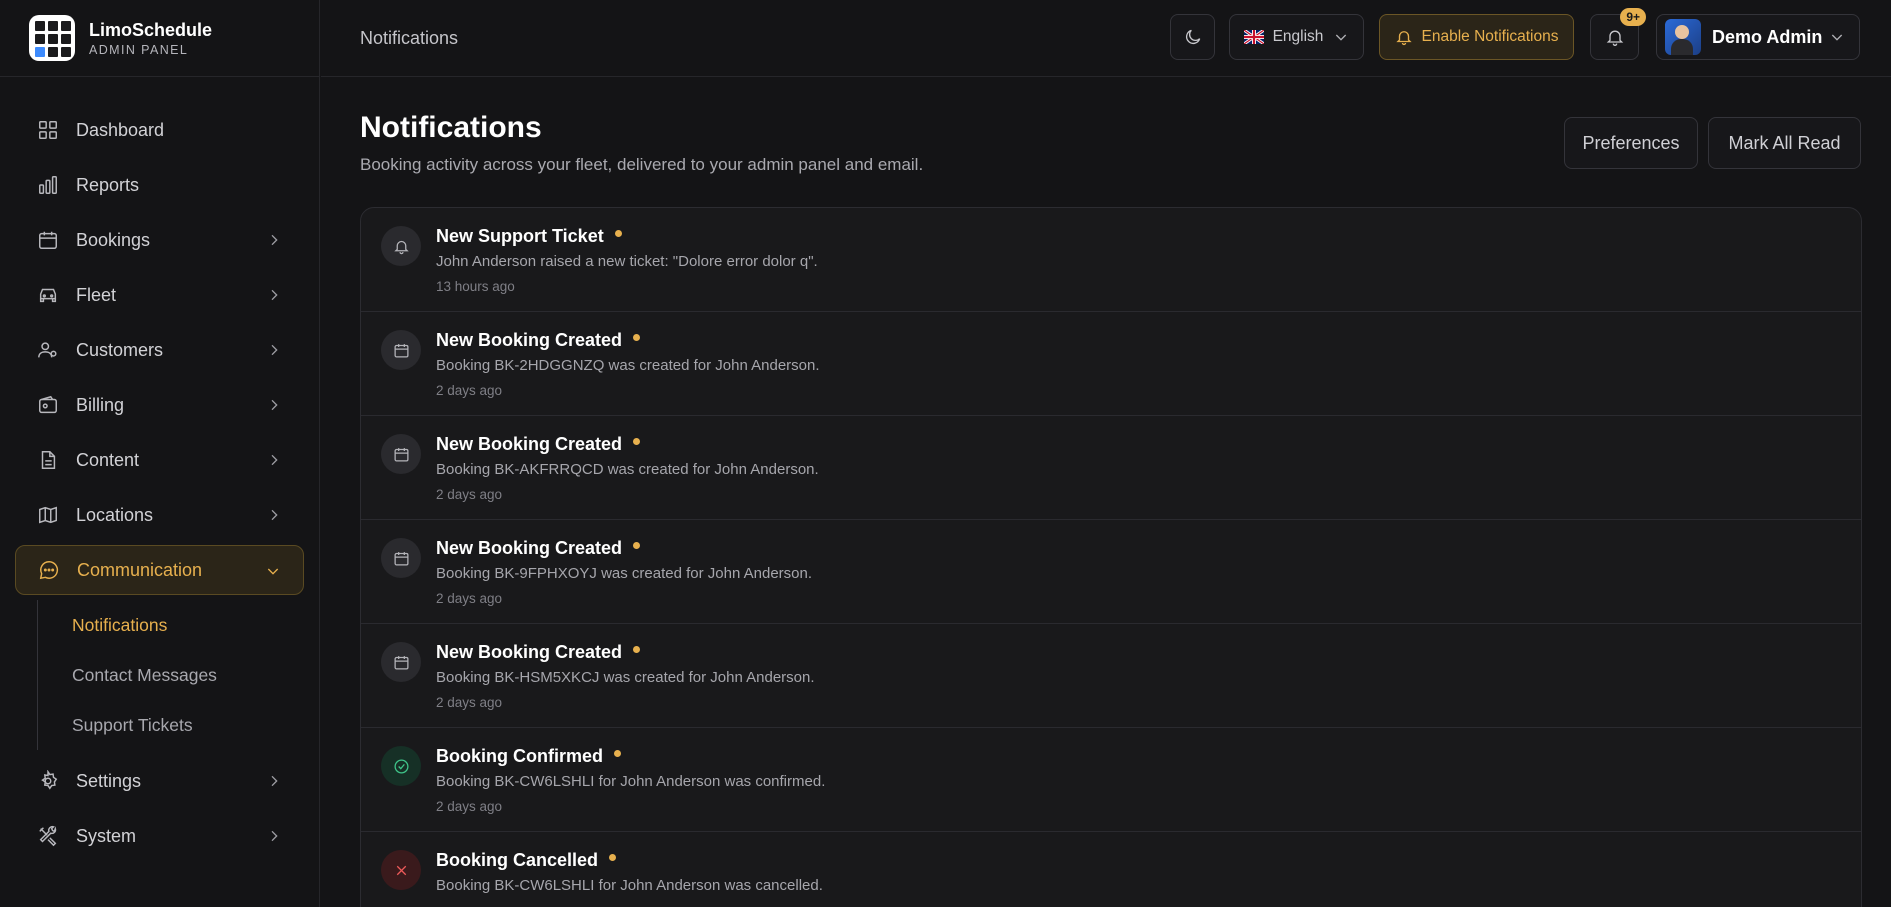 The width and height of the screenshot is (1891, 907). Describe the element at coordinates (48, 295) in the screenshot. I see `car-icon` at that location.